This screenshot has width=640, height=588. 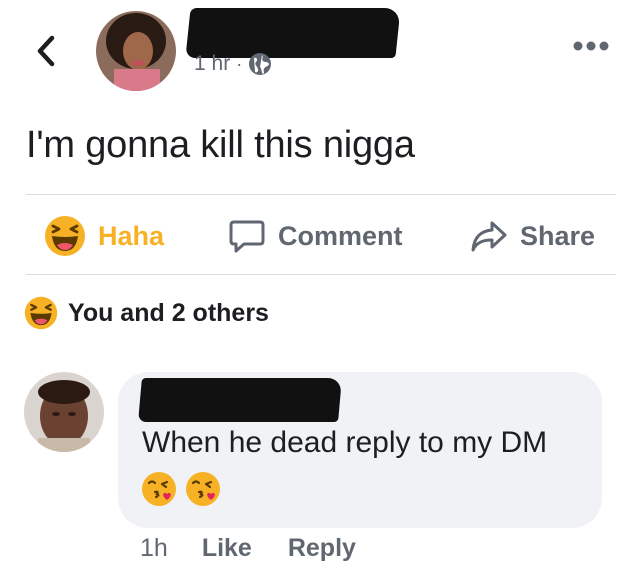 I want to click on comment-button: Comment, so click(x=315, y=236).